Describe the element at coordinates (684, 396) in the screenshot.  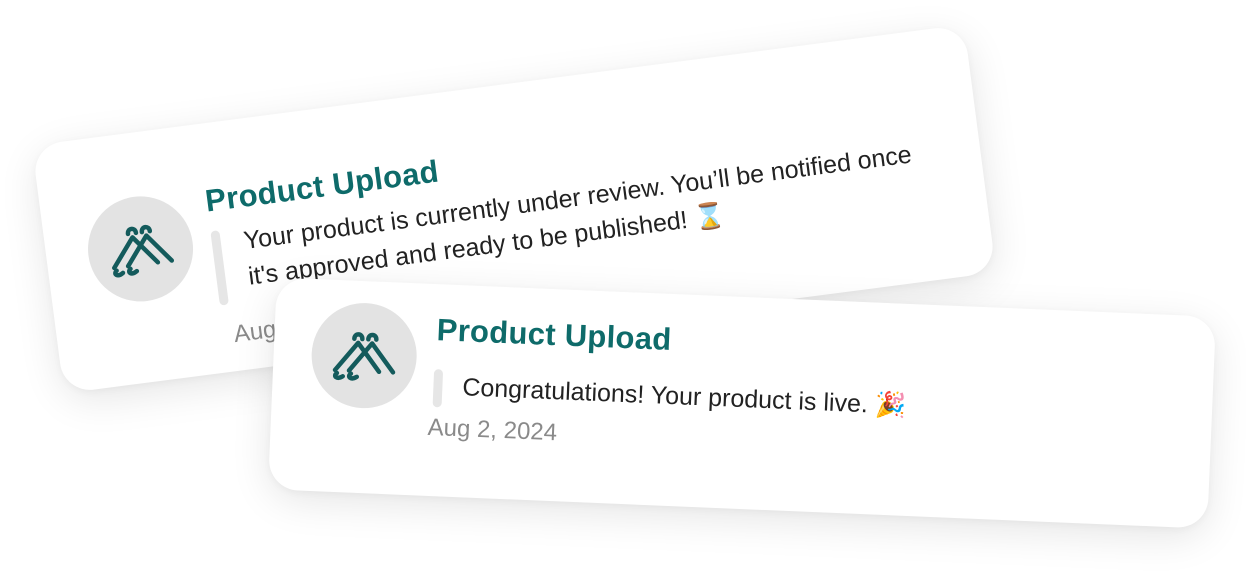
I see `notification-message: Congratulations! Your product is live. 🎉` at that location.